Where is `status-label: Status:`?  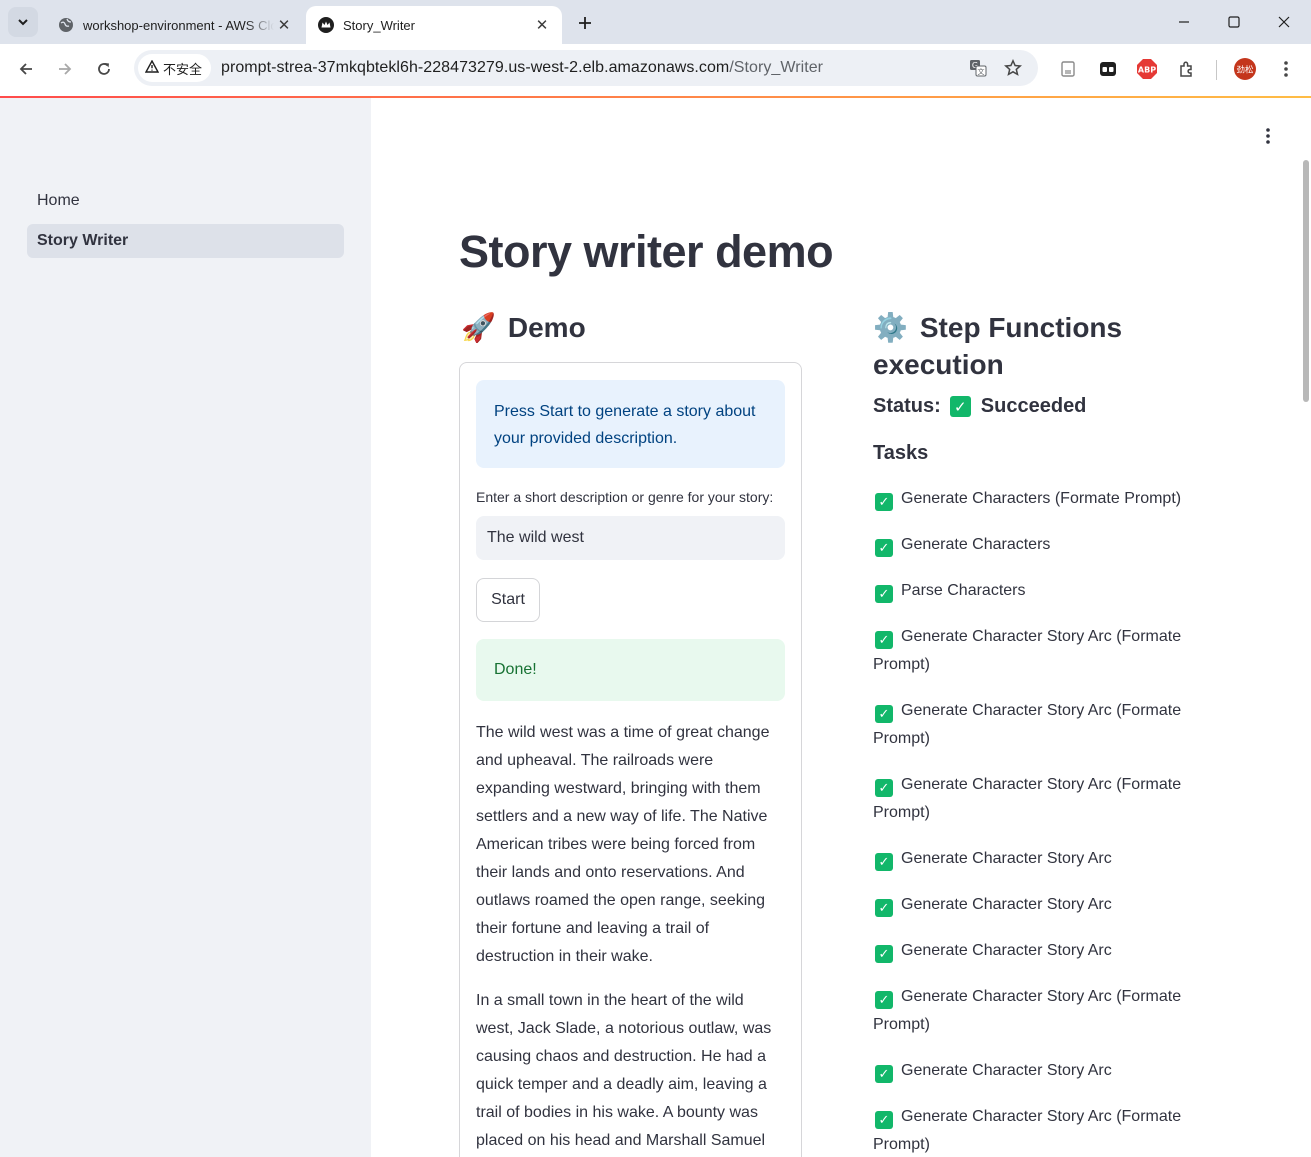
status-label: Status: is located at coordinates (907, 406).